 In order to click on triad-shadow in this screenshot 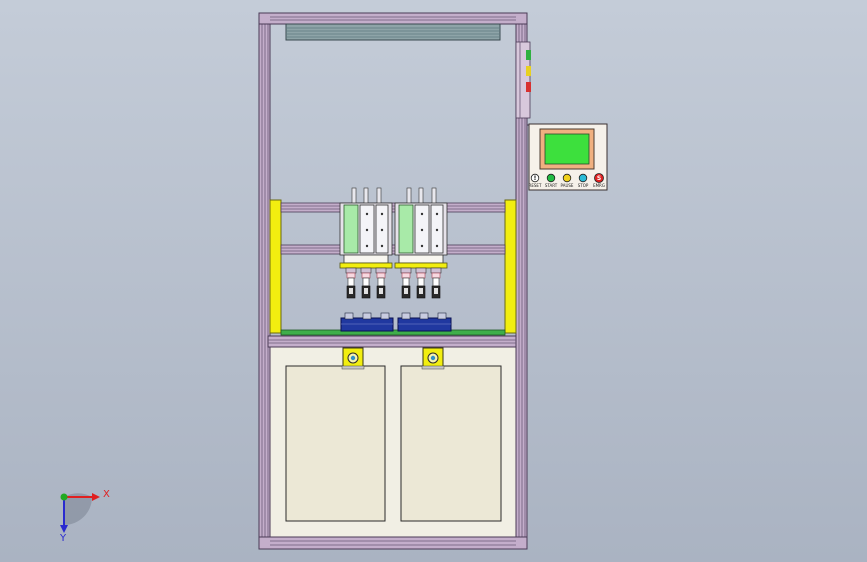, I will do `click(78, 509)`.